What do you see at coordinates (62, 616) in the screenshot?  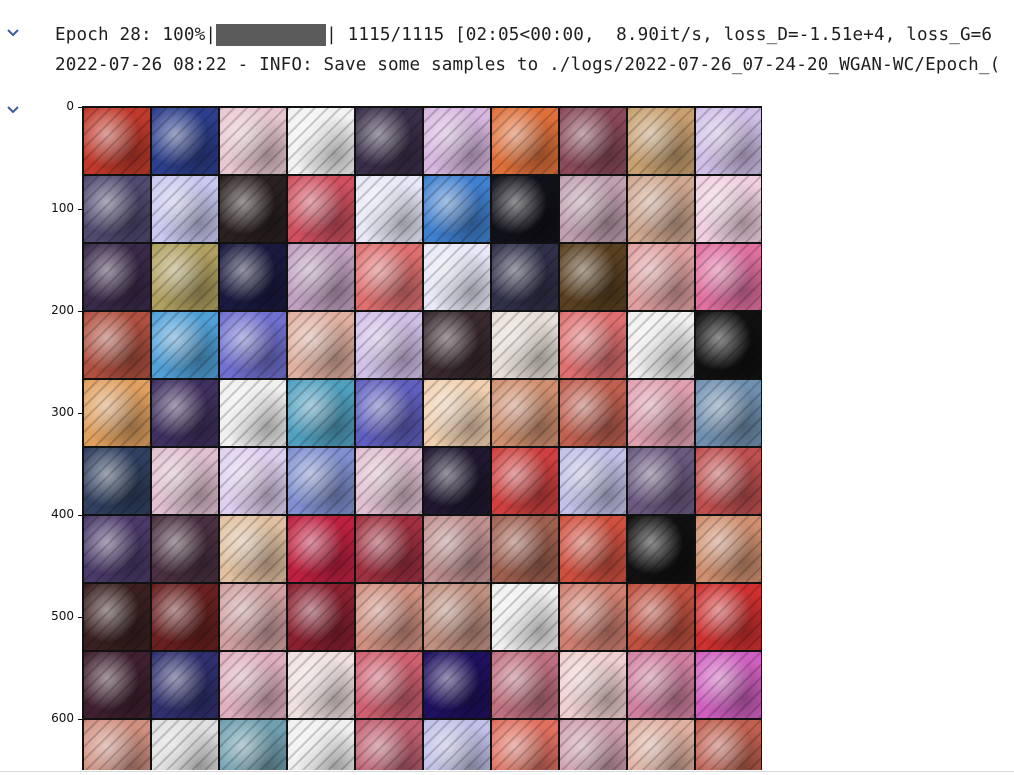 I see `y-tick-label: 500` at bounding box center [62, 616].